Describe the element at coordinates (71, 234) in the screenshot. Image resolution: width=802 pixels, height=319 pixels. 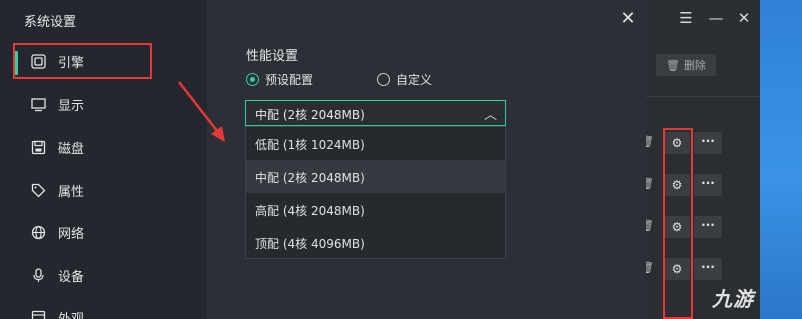
I see `sidebar-item-label: 网络` at that location.